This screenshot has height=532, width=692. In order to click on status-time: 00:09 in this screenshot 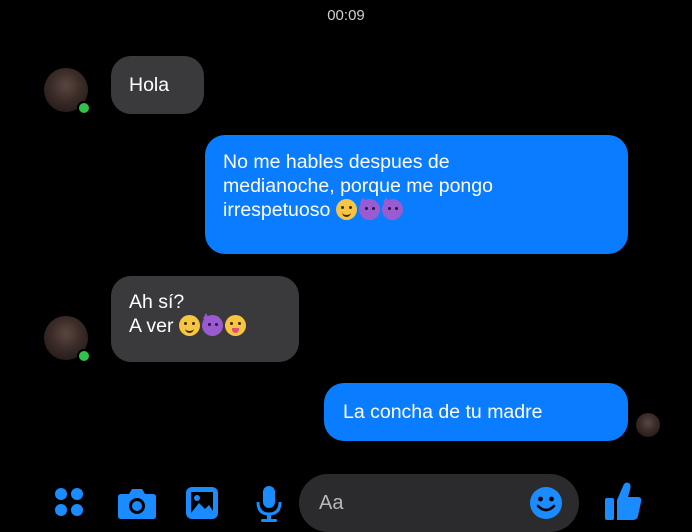, I will do `click(346, 15)`.